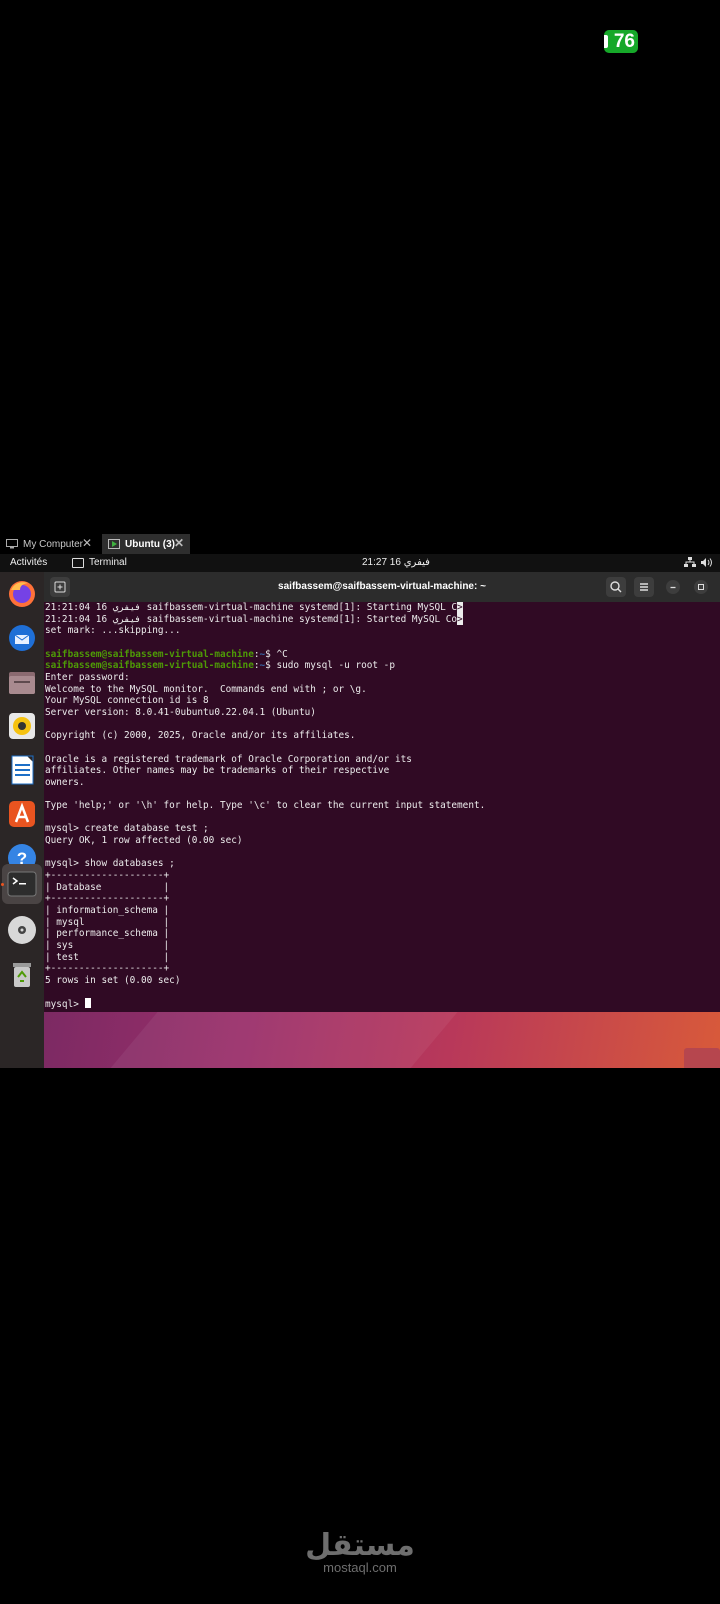 This screenshot has width=720, height=1604. Describe the element at coordinates (382, 829) in the screenshot. I see `terminal-line: mysql> create database test ;` at that location.